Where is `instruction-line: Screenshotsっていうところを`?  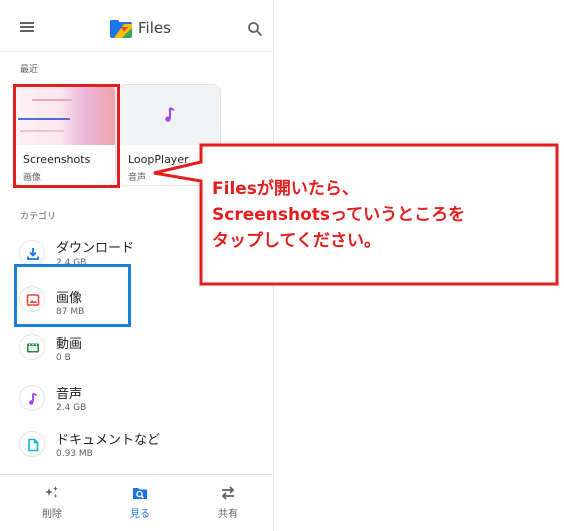 instruction-line: Screenshotsっていうところを is located at coordinates (339, 215).